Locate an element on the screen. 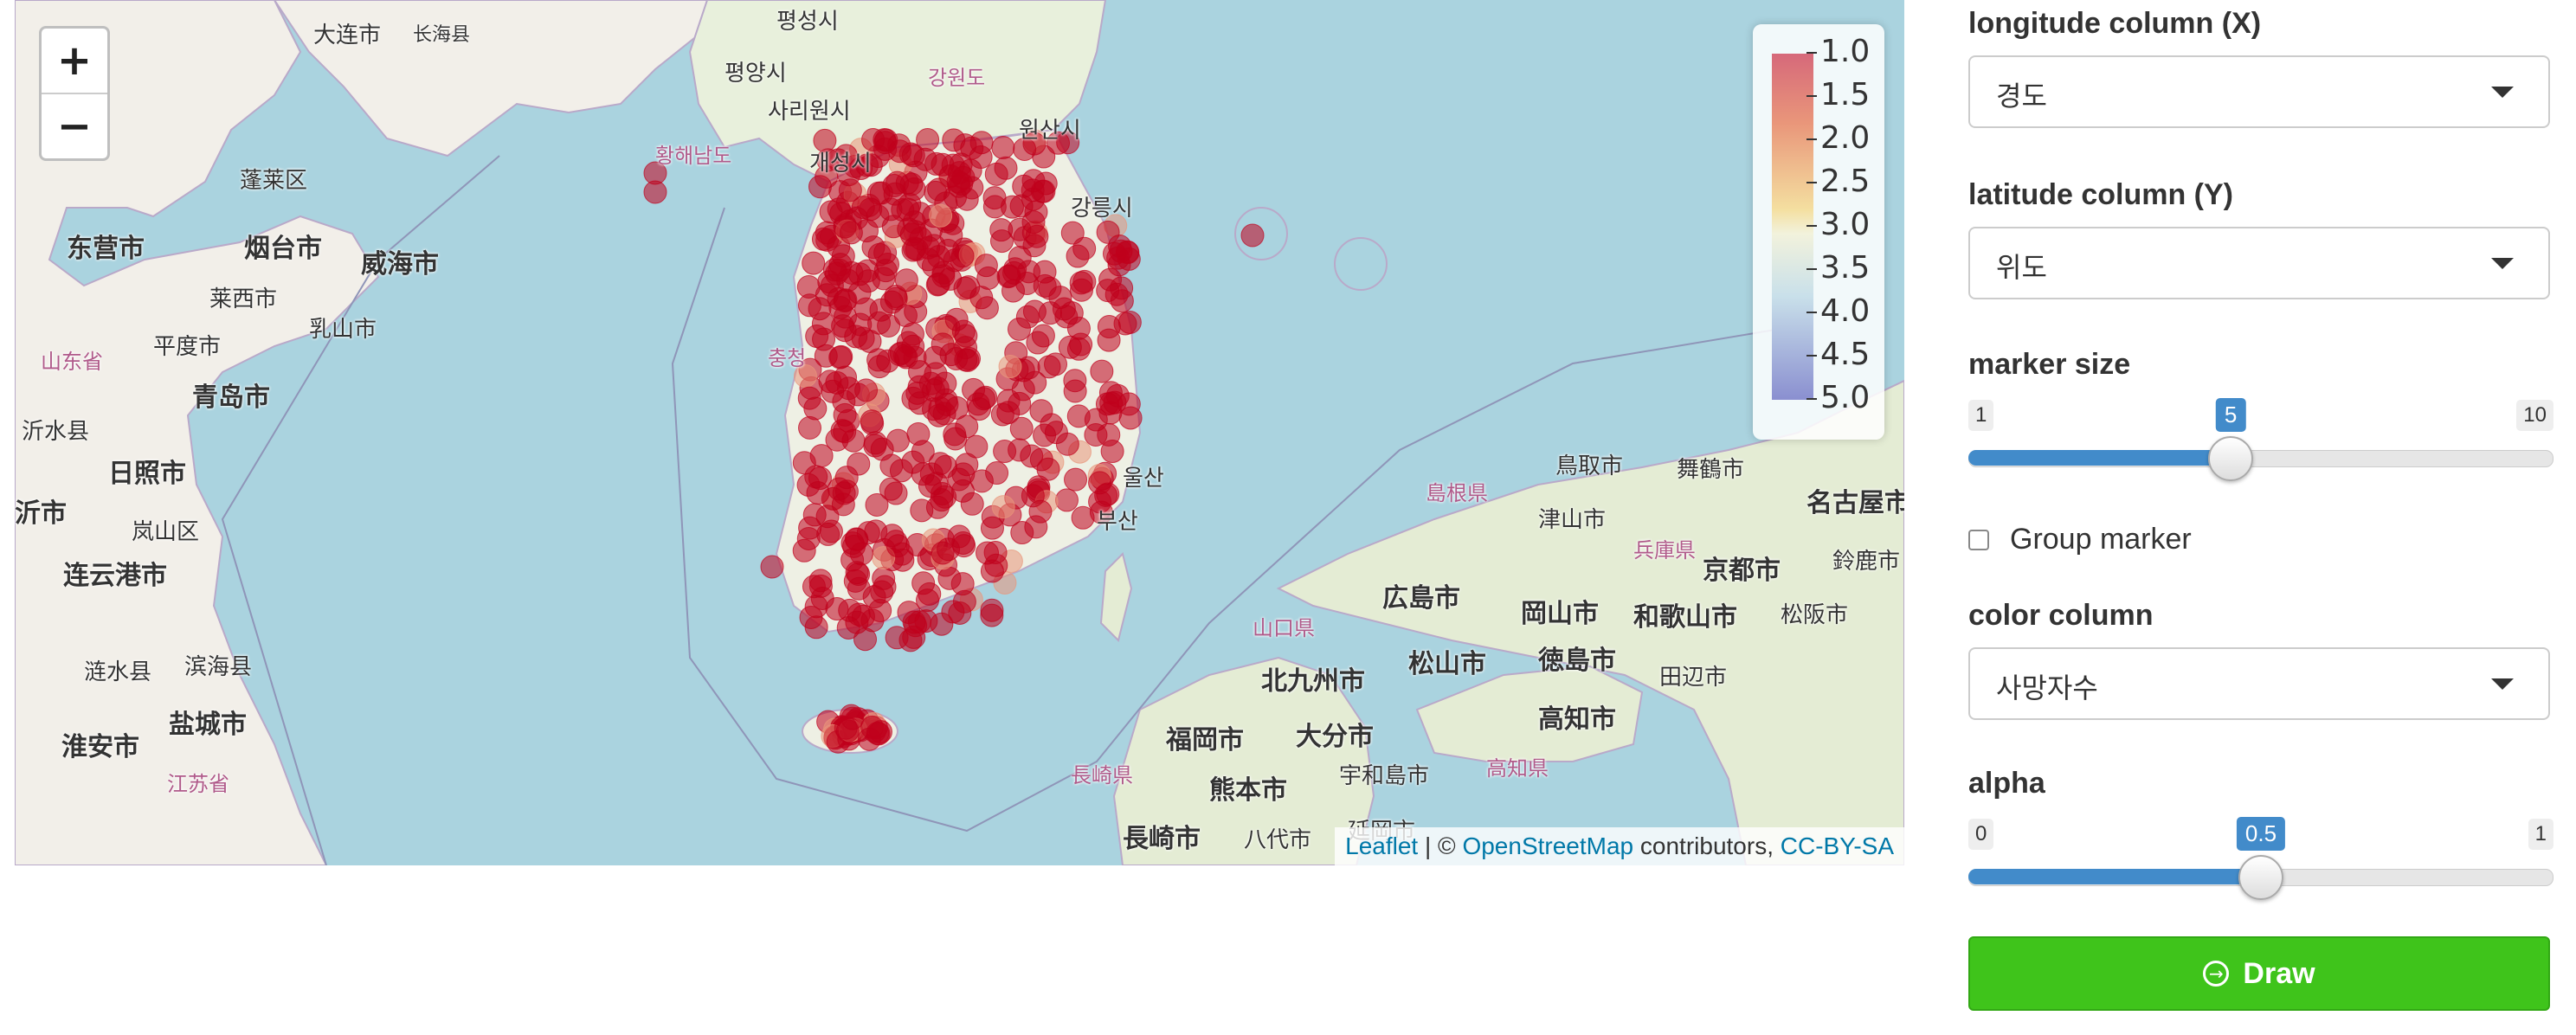  checkbox-box is located at coordinates (1978, 539).